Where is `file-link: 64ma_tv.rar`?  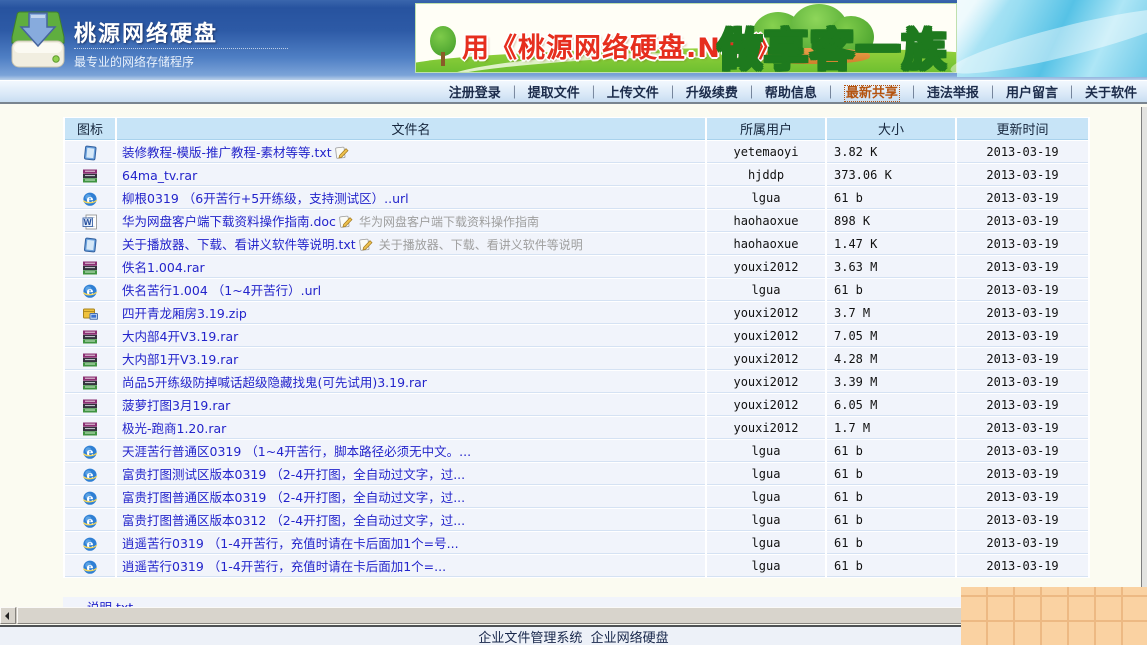
file-link: 64ma_tv.rar is located at coordinates (159, 175).